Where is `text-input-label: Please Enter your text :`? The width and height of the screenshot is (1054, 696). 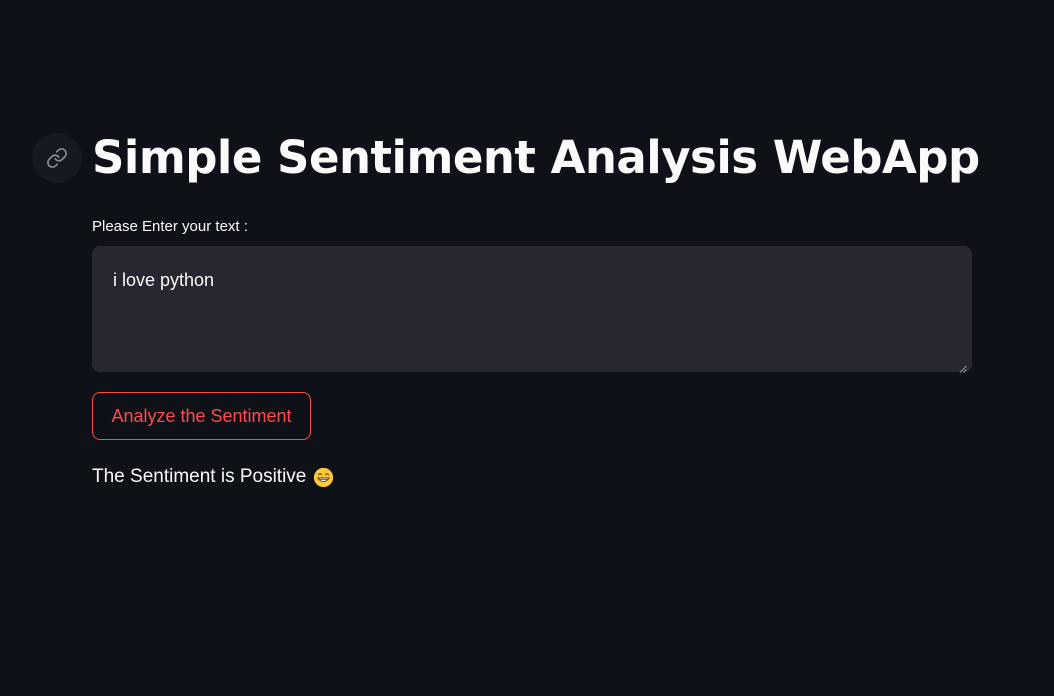
text-input-label: Please Enter your text : is located at coordinates (170, 226).